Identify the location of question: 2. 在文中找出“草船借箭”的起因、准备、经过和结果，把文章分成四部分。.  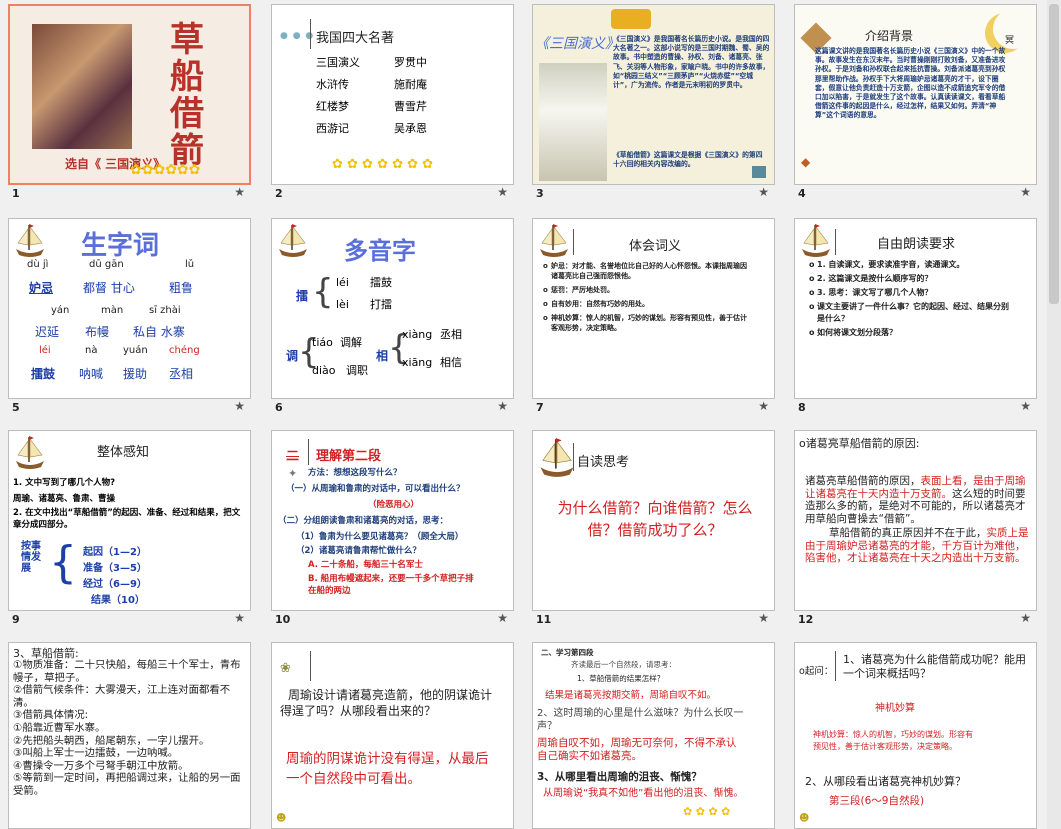
(127, 519).